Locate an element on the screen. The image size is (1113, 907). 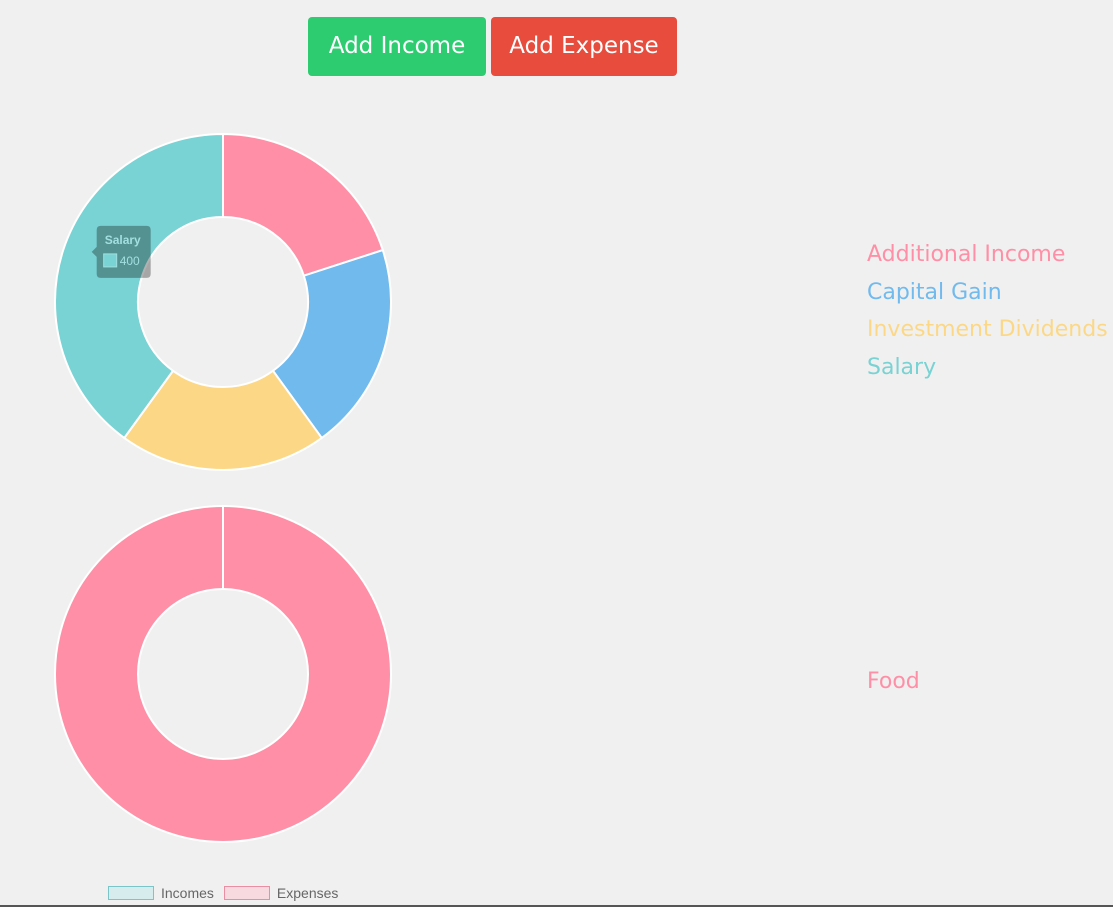
add-income-button: Add Income is located at coordinates (397, 46).